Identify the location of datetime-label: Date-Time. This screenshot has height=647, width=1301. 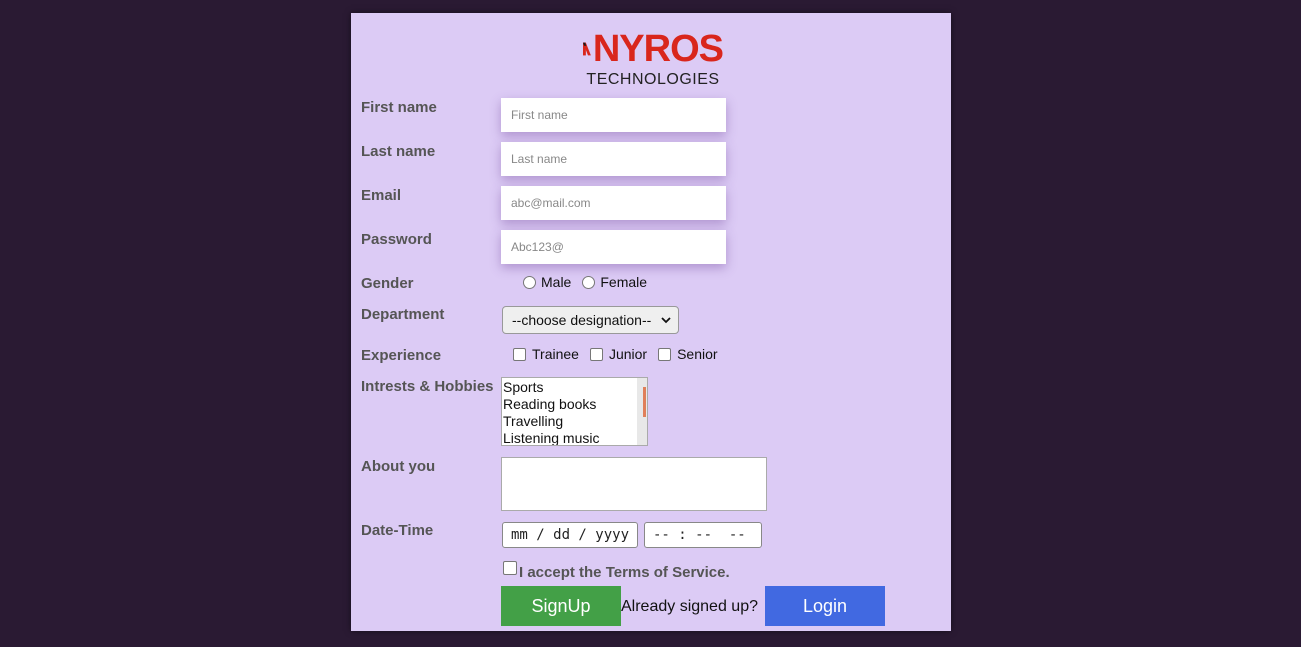
(397, 530).